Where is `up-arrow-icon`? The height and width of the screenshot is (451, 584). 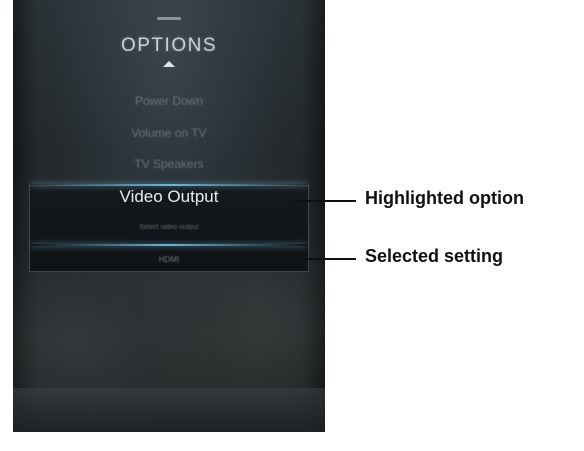 up-arrow-icon is located at coordinates (169, 64).